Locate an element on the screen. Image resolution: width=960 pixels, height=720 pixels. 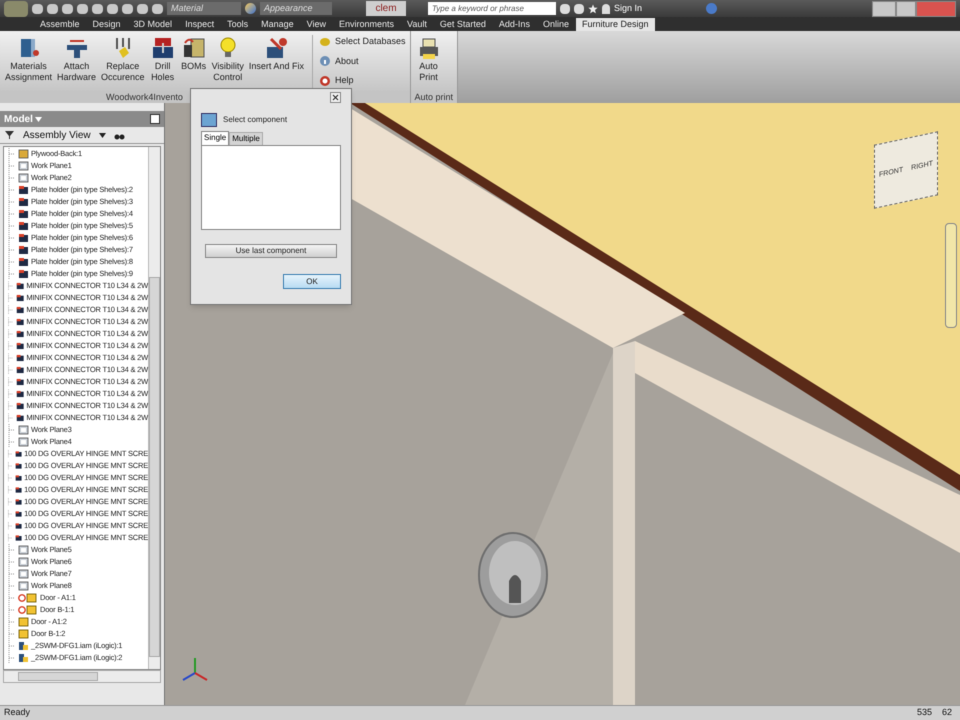
star-icon is located at coordinates (593, 9).